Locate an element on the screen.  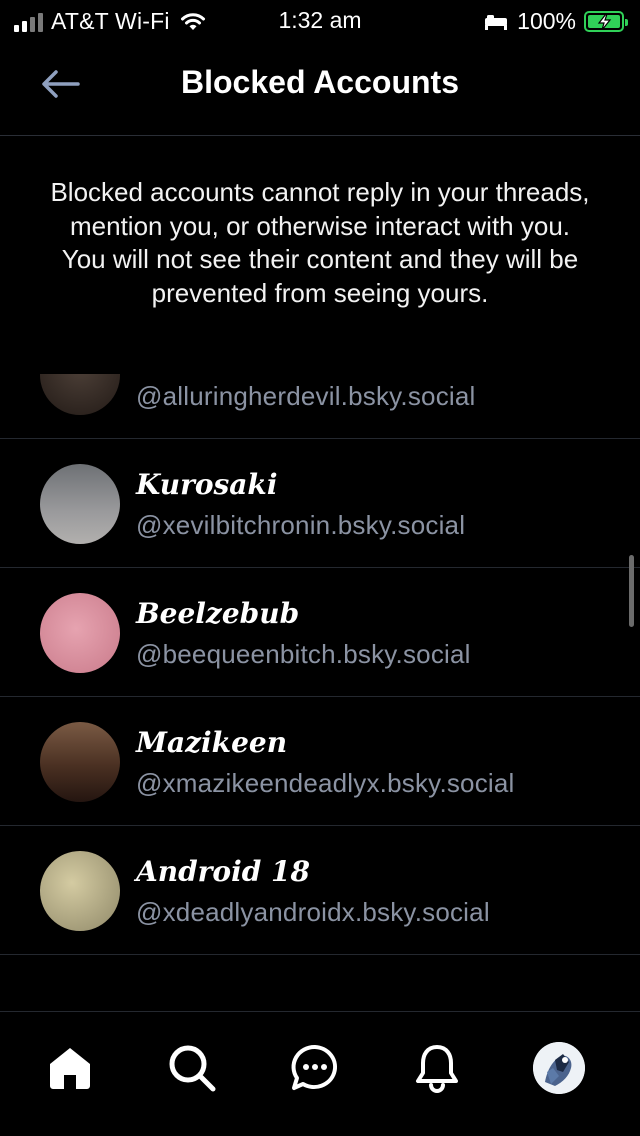
chat-icon is located at coordinates (314, 1067).